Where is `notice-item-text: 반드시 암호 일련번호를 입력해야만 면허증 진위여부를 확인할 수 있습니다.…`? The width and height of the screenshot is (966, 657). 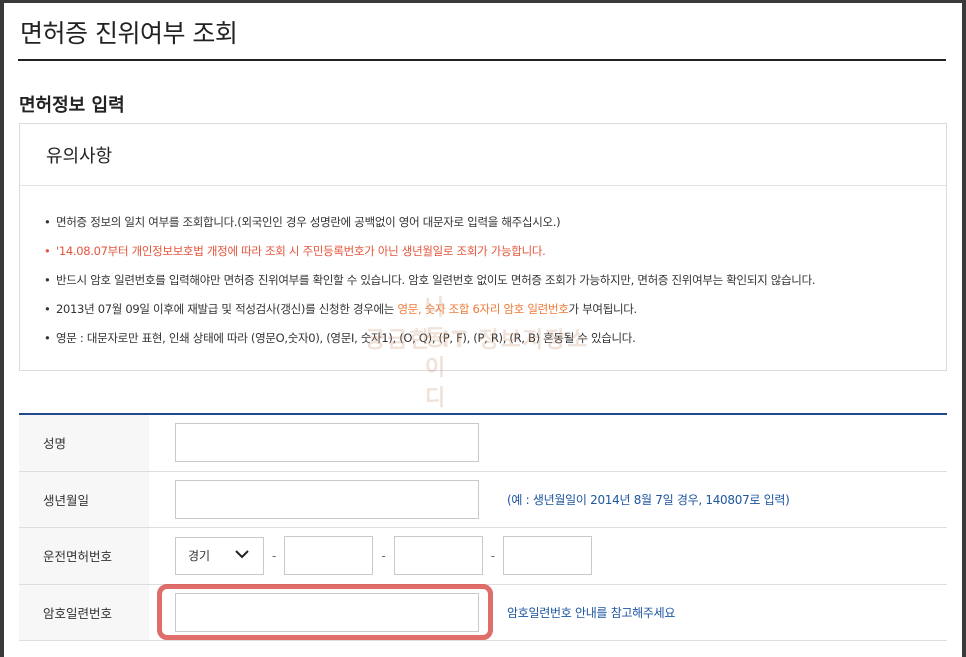
notice-item-text: 반드시 암호 일련번호를 입력해야만 면허증 진위여부를 확인할 수 있습니다.… is located at coordinates (436, 280).